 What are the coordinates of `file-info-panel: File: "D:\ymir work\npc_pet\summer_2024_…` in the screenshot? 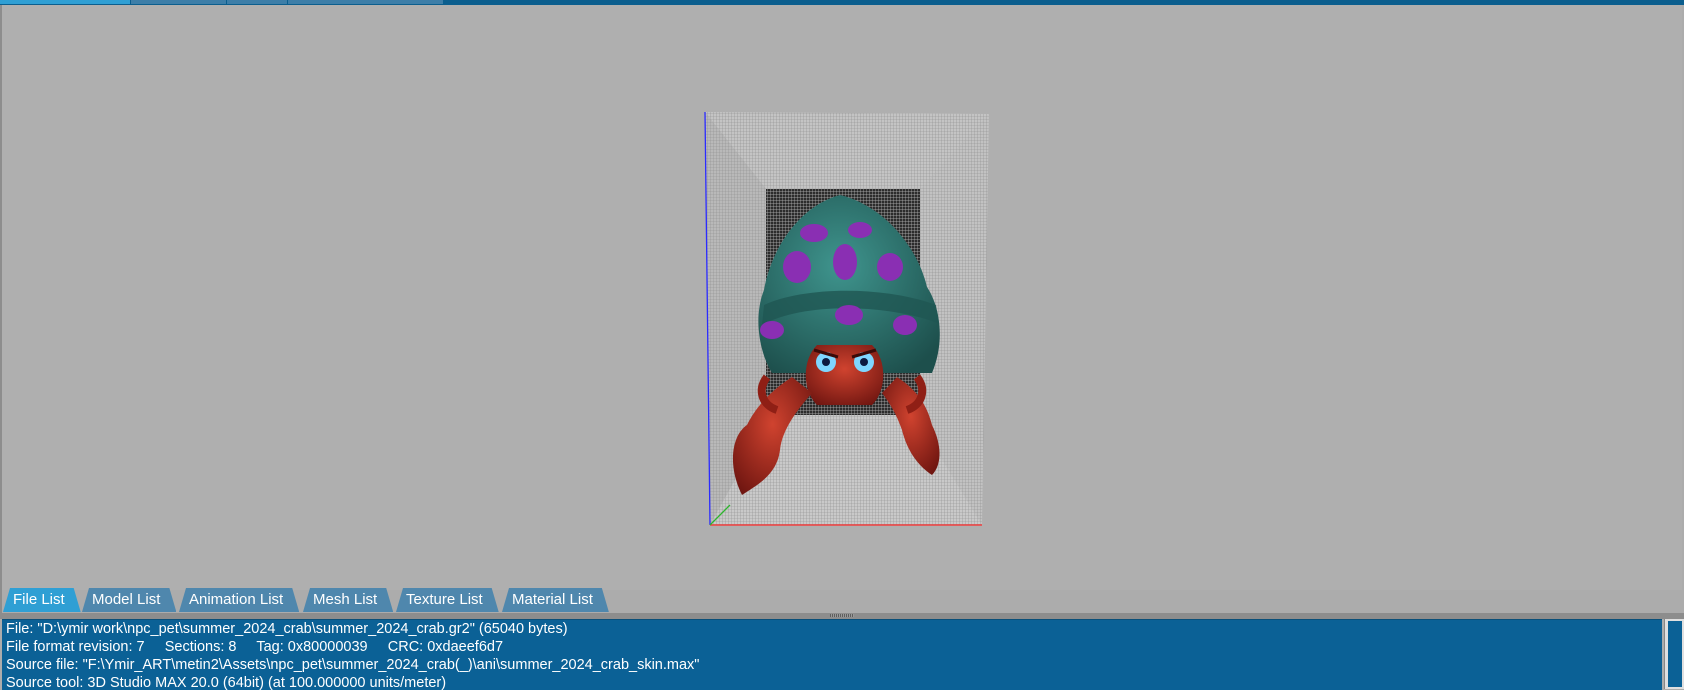 It's located at (832, 654).